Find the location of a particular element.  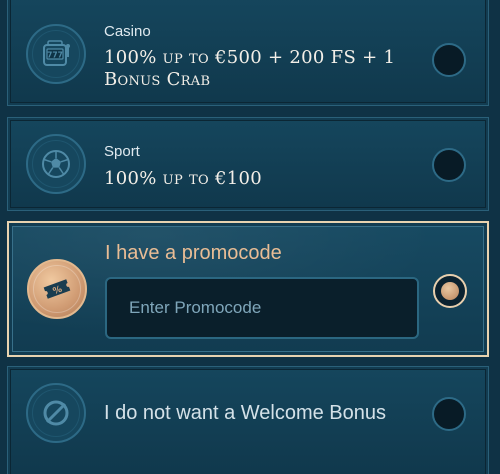

ticket-icon: % is located at coordinates (57, 289).